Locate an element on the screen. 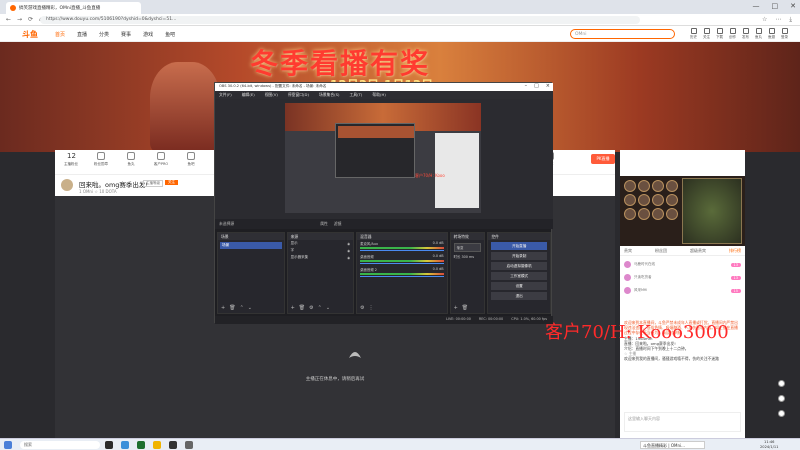  yuwan-task-button: 鱼丸 is located at coordinates (131, 159).